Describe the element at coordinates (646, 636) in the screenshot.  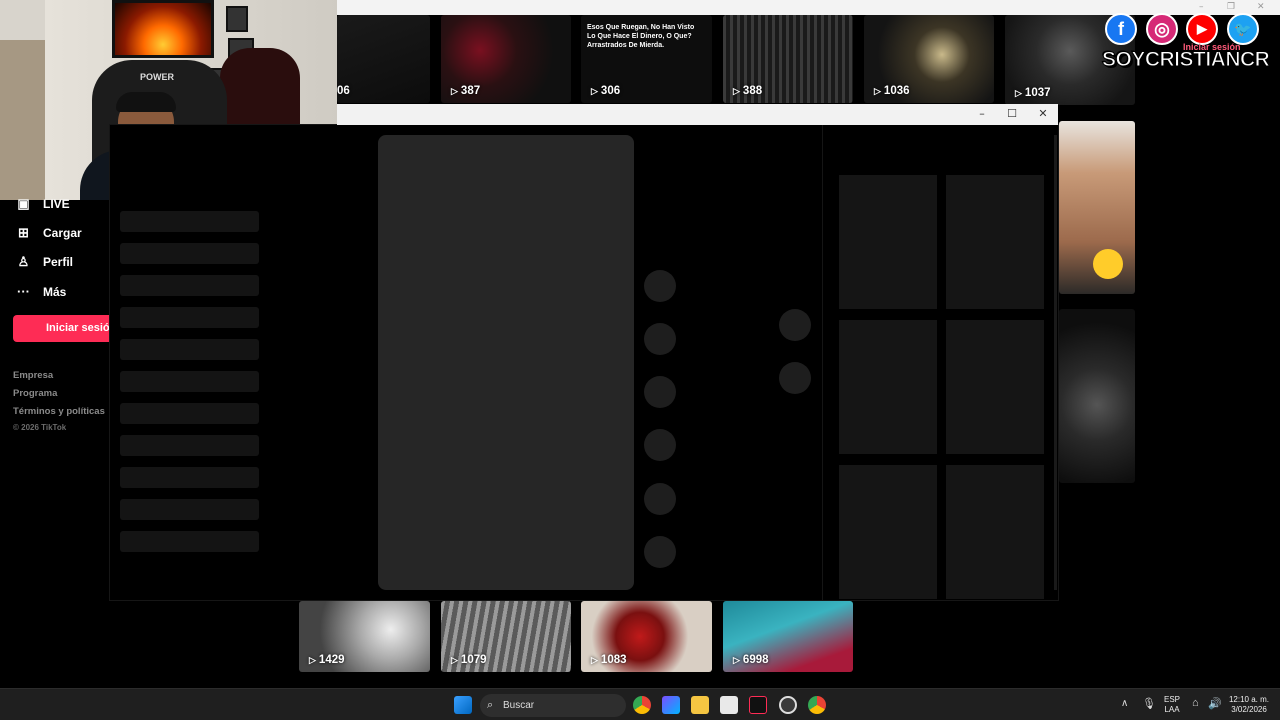
I see `video-thumbnail: ▷ 1083` at that location.